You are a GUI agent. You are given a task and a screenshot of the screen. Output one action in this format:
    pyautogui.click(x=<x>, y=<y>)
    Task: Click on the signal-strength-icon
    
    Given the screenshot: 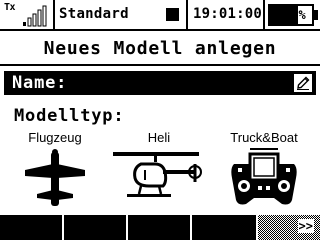 What is the action you would take?
    pyautogui.click(x=35, y=16)
    